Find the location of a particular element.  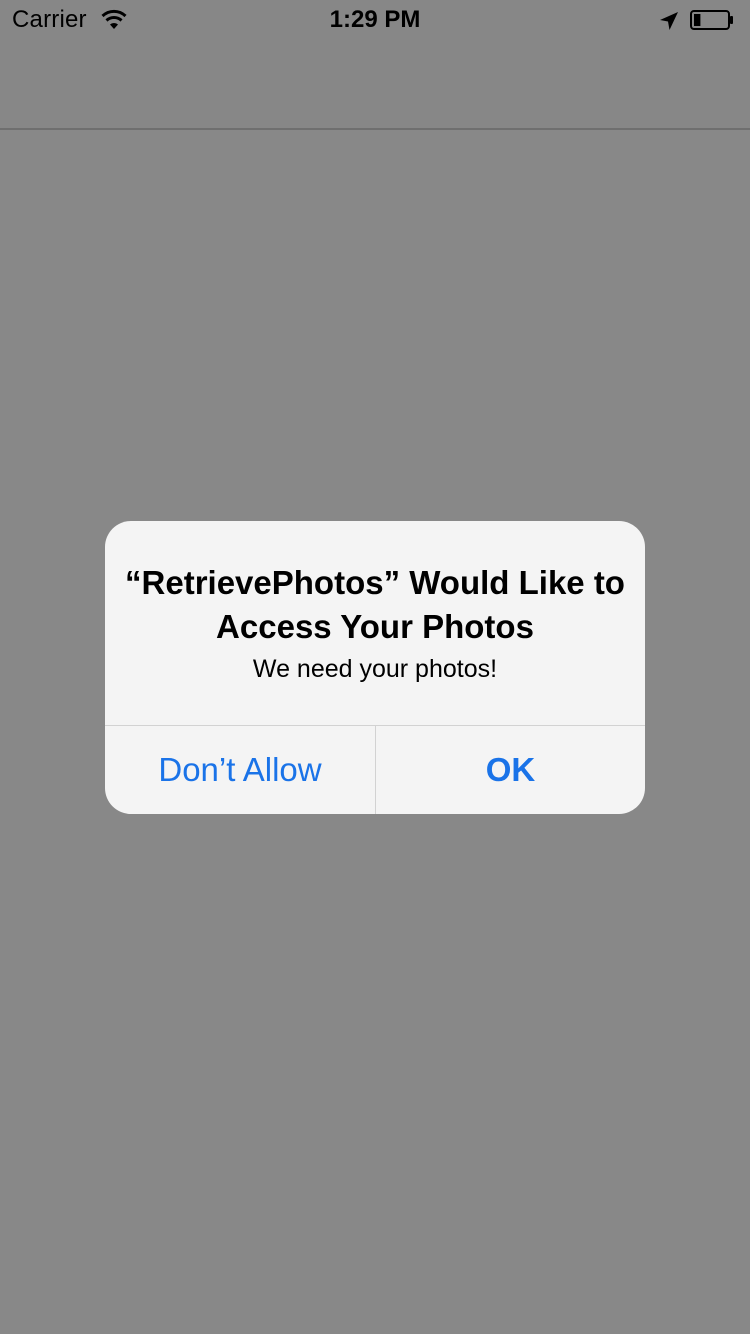

battery-icon is located at coordinates (711, 20).